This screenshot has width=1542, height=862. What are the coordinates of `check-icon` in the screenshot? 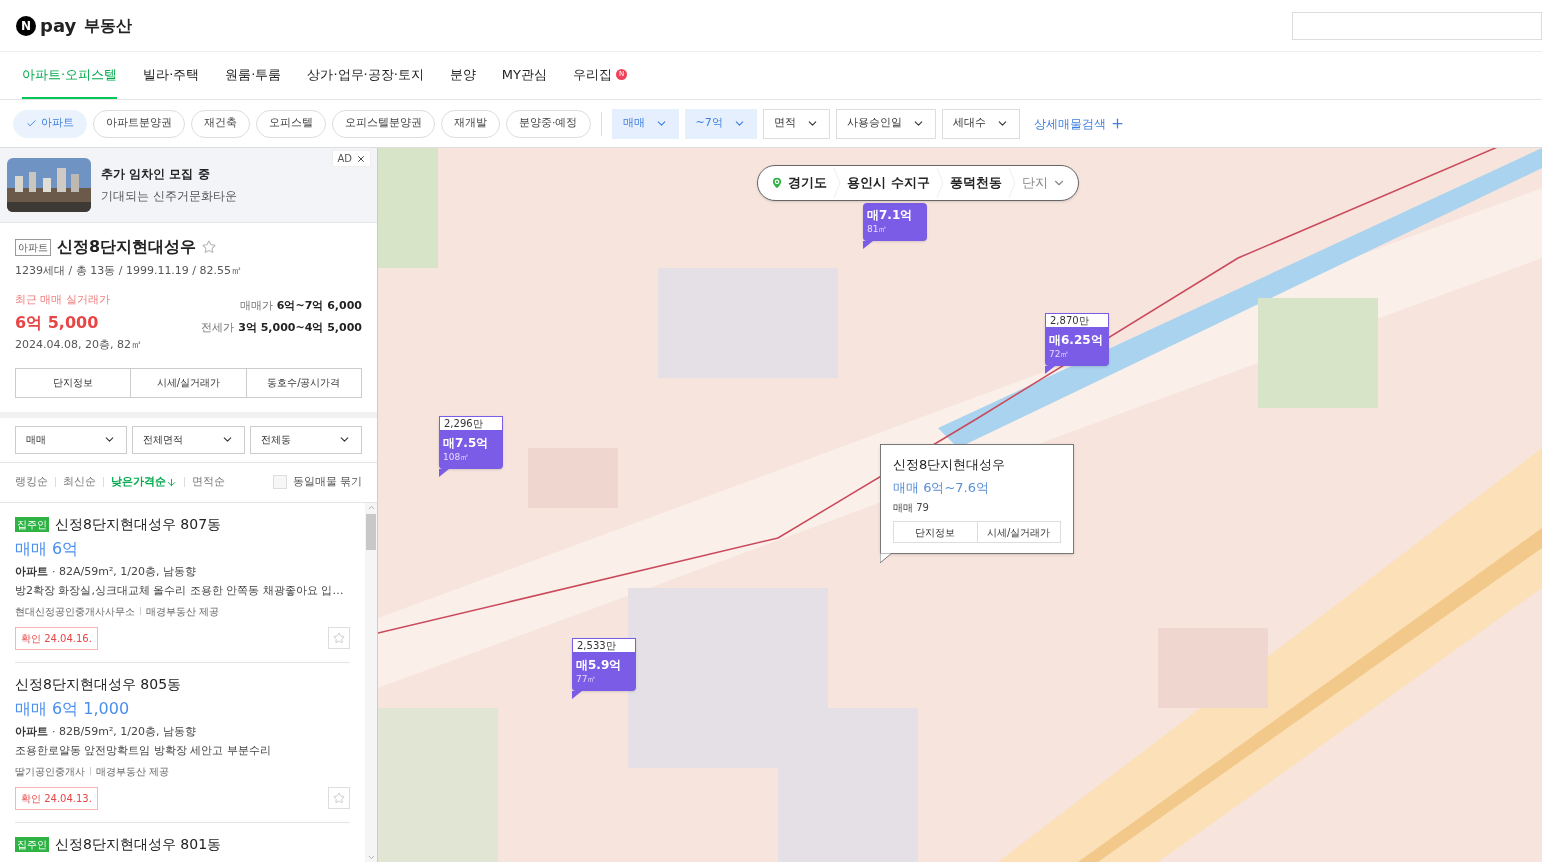 It's located at (31, 123).